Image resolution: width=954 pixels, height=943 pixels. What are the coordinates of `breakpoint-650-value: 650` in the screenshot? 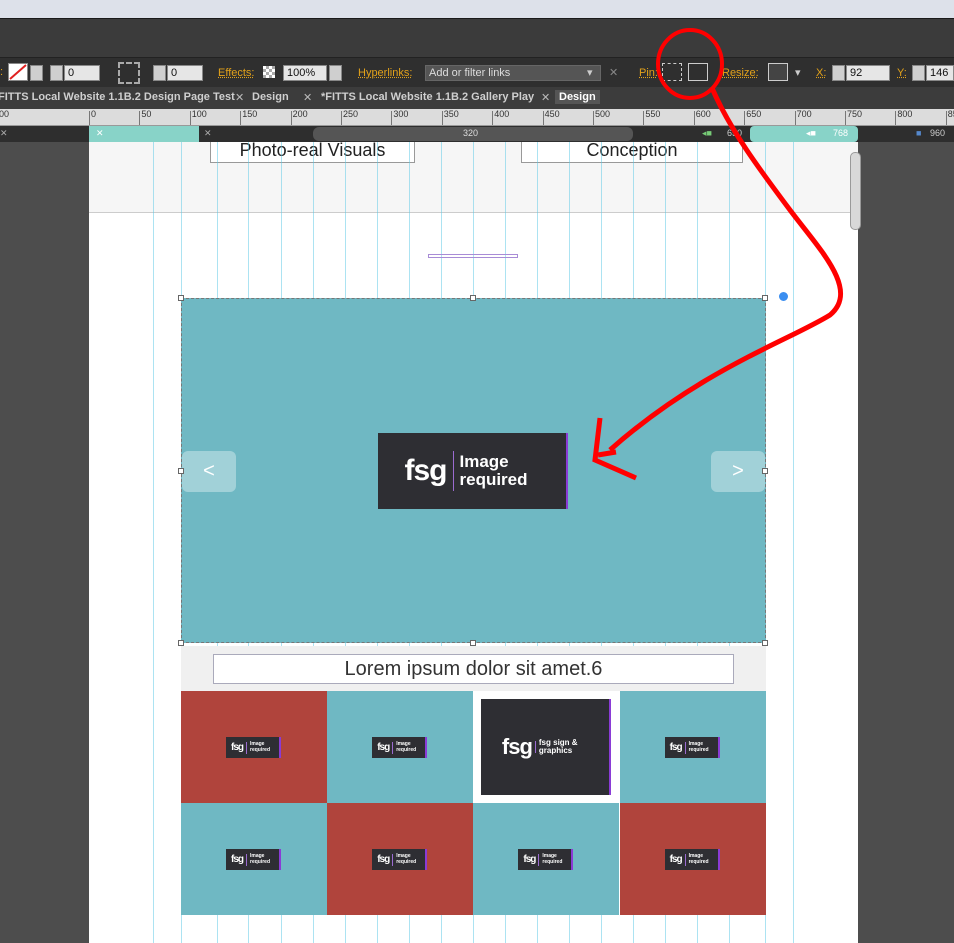 It's located at (735, 133).